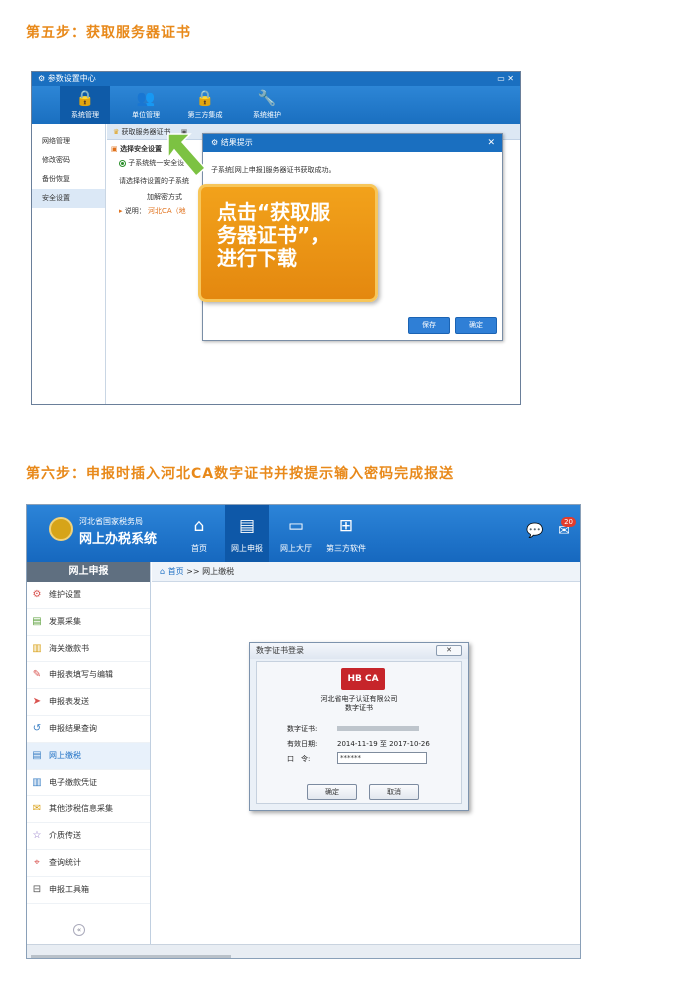 The width and height of the screenshot is (700, 1006). Describe the element at coordinates (68, 198) in the screenshot. I see `sidebar-item-security: 安全设置` at that location.